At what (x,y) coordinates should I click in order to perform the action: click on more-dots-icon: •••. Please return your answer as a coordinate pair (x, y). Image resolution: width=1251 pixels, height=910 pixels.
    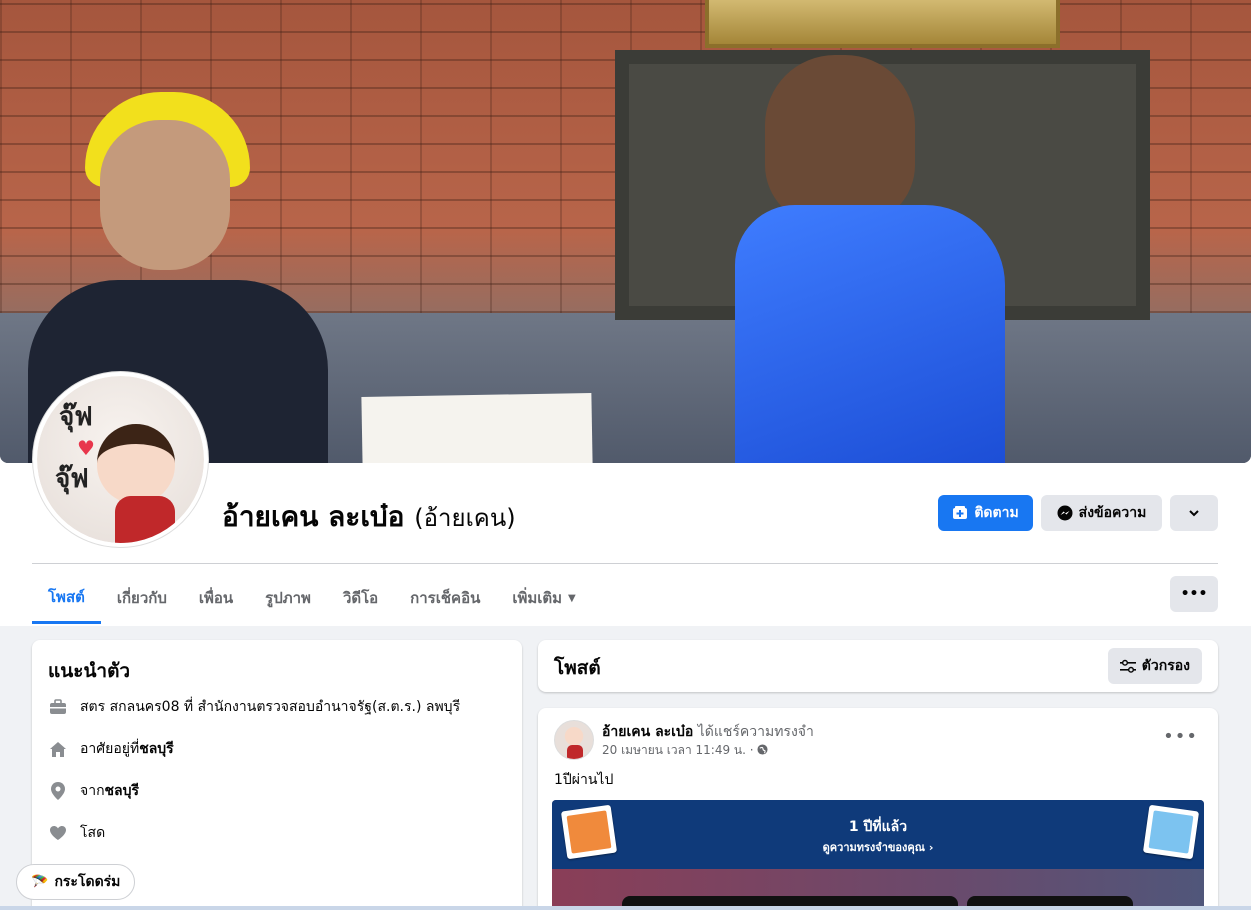
    Looking at the image, I should click on (1194, 594).